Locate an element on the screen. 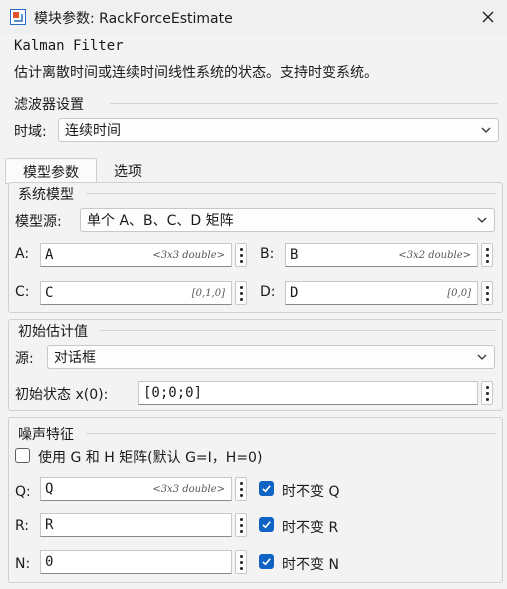  matrix-r-field: R is located at coordinates (136, 525).